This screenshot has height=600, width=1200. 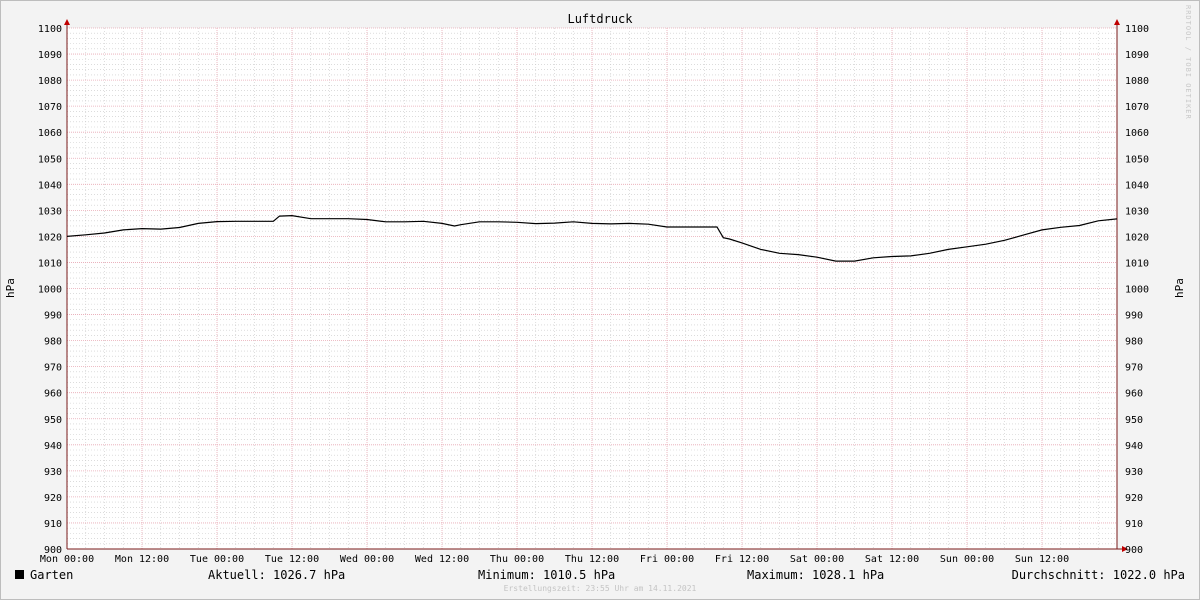 What do you see at coordinates (600, 19) in the screenshot?
I see `chart-title: Luftdruck` at bounding box center [600, 19].